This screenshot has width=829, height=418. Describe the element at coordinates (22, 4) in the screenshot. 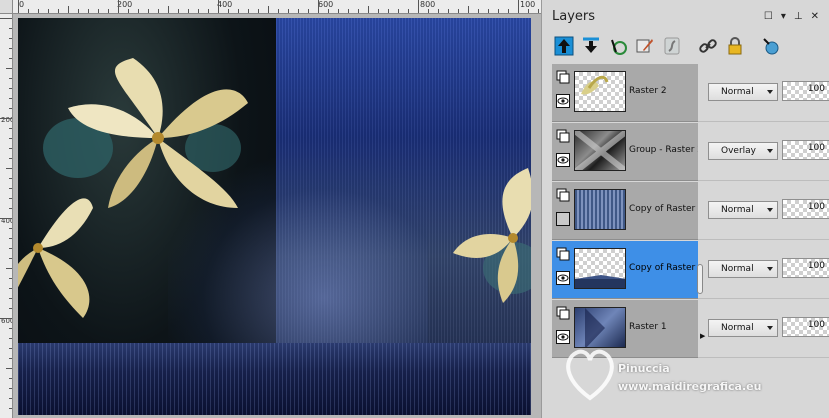

I see `ruler-label: 0` at that location.